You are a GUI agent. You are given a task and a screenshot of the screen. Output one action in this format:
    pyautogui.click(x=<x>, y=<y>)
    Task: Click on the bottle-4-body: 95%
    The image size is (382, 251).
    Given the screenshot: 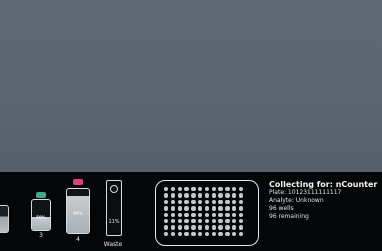 What is the action you would take?
    pyautogui.click(x=78, y=211)
    